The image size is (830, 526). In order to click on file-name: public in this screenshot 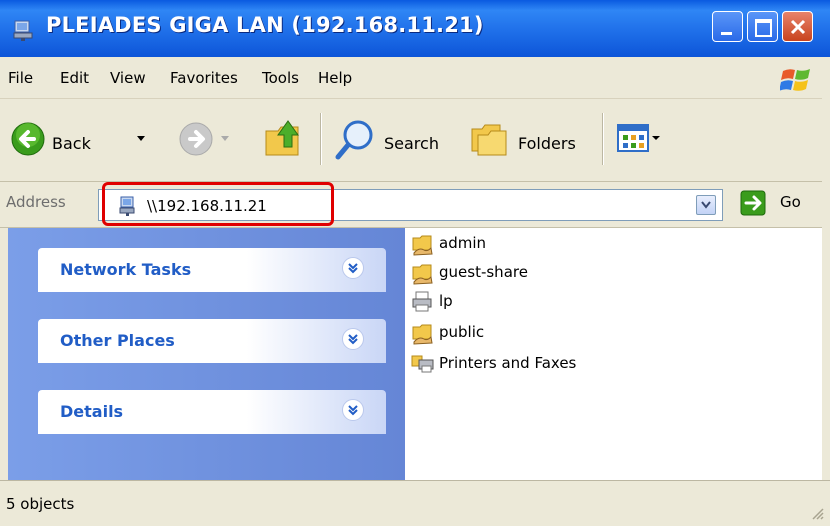, I will do `click(462, 332)`.